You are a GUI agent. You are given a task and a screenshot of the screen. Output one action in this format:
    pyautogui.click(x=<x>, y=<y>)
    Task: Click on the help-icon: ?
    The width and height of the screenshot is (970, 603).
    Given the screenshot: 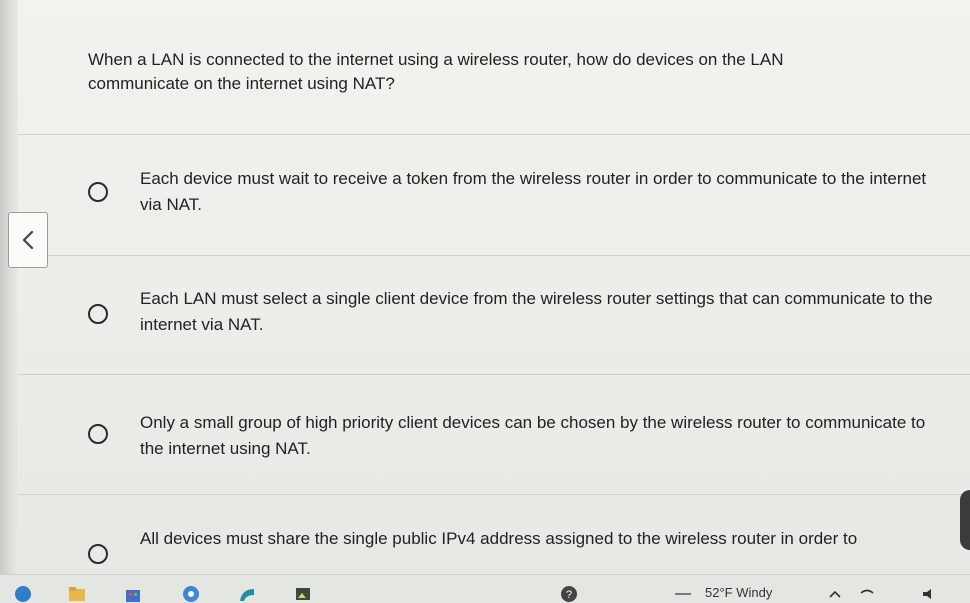 What is the action you would take?
    pyautogui.click(x=569, y=594)
    